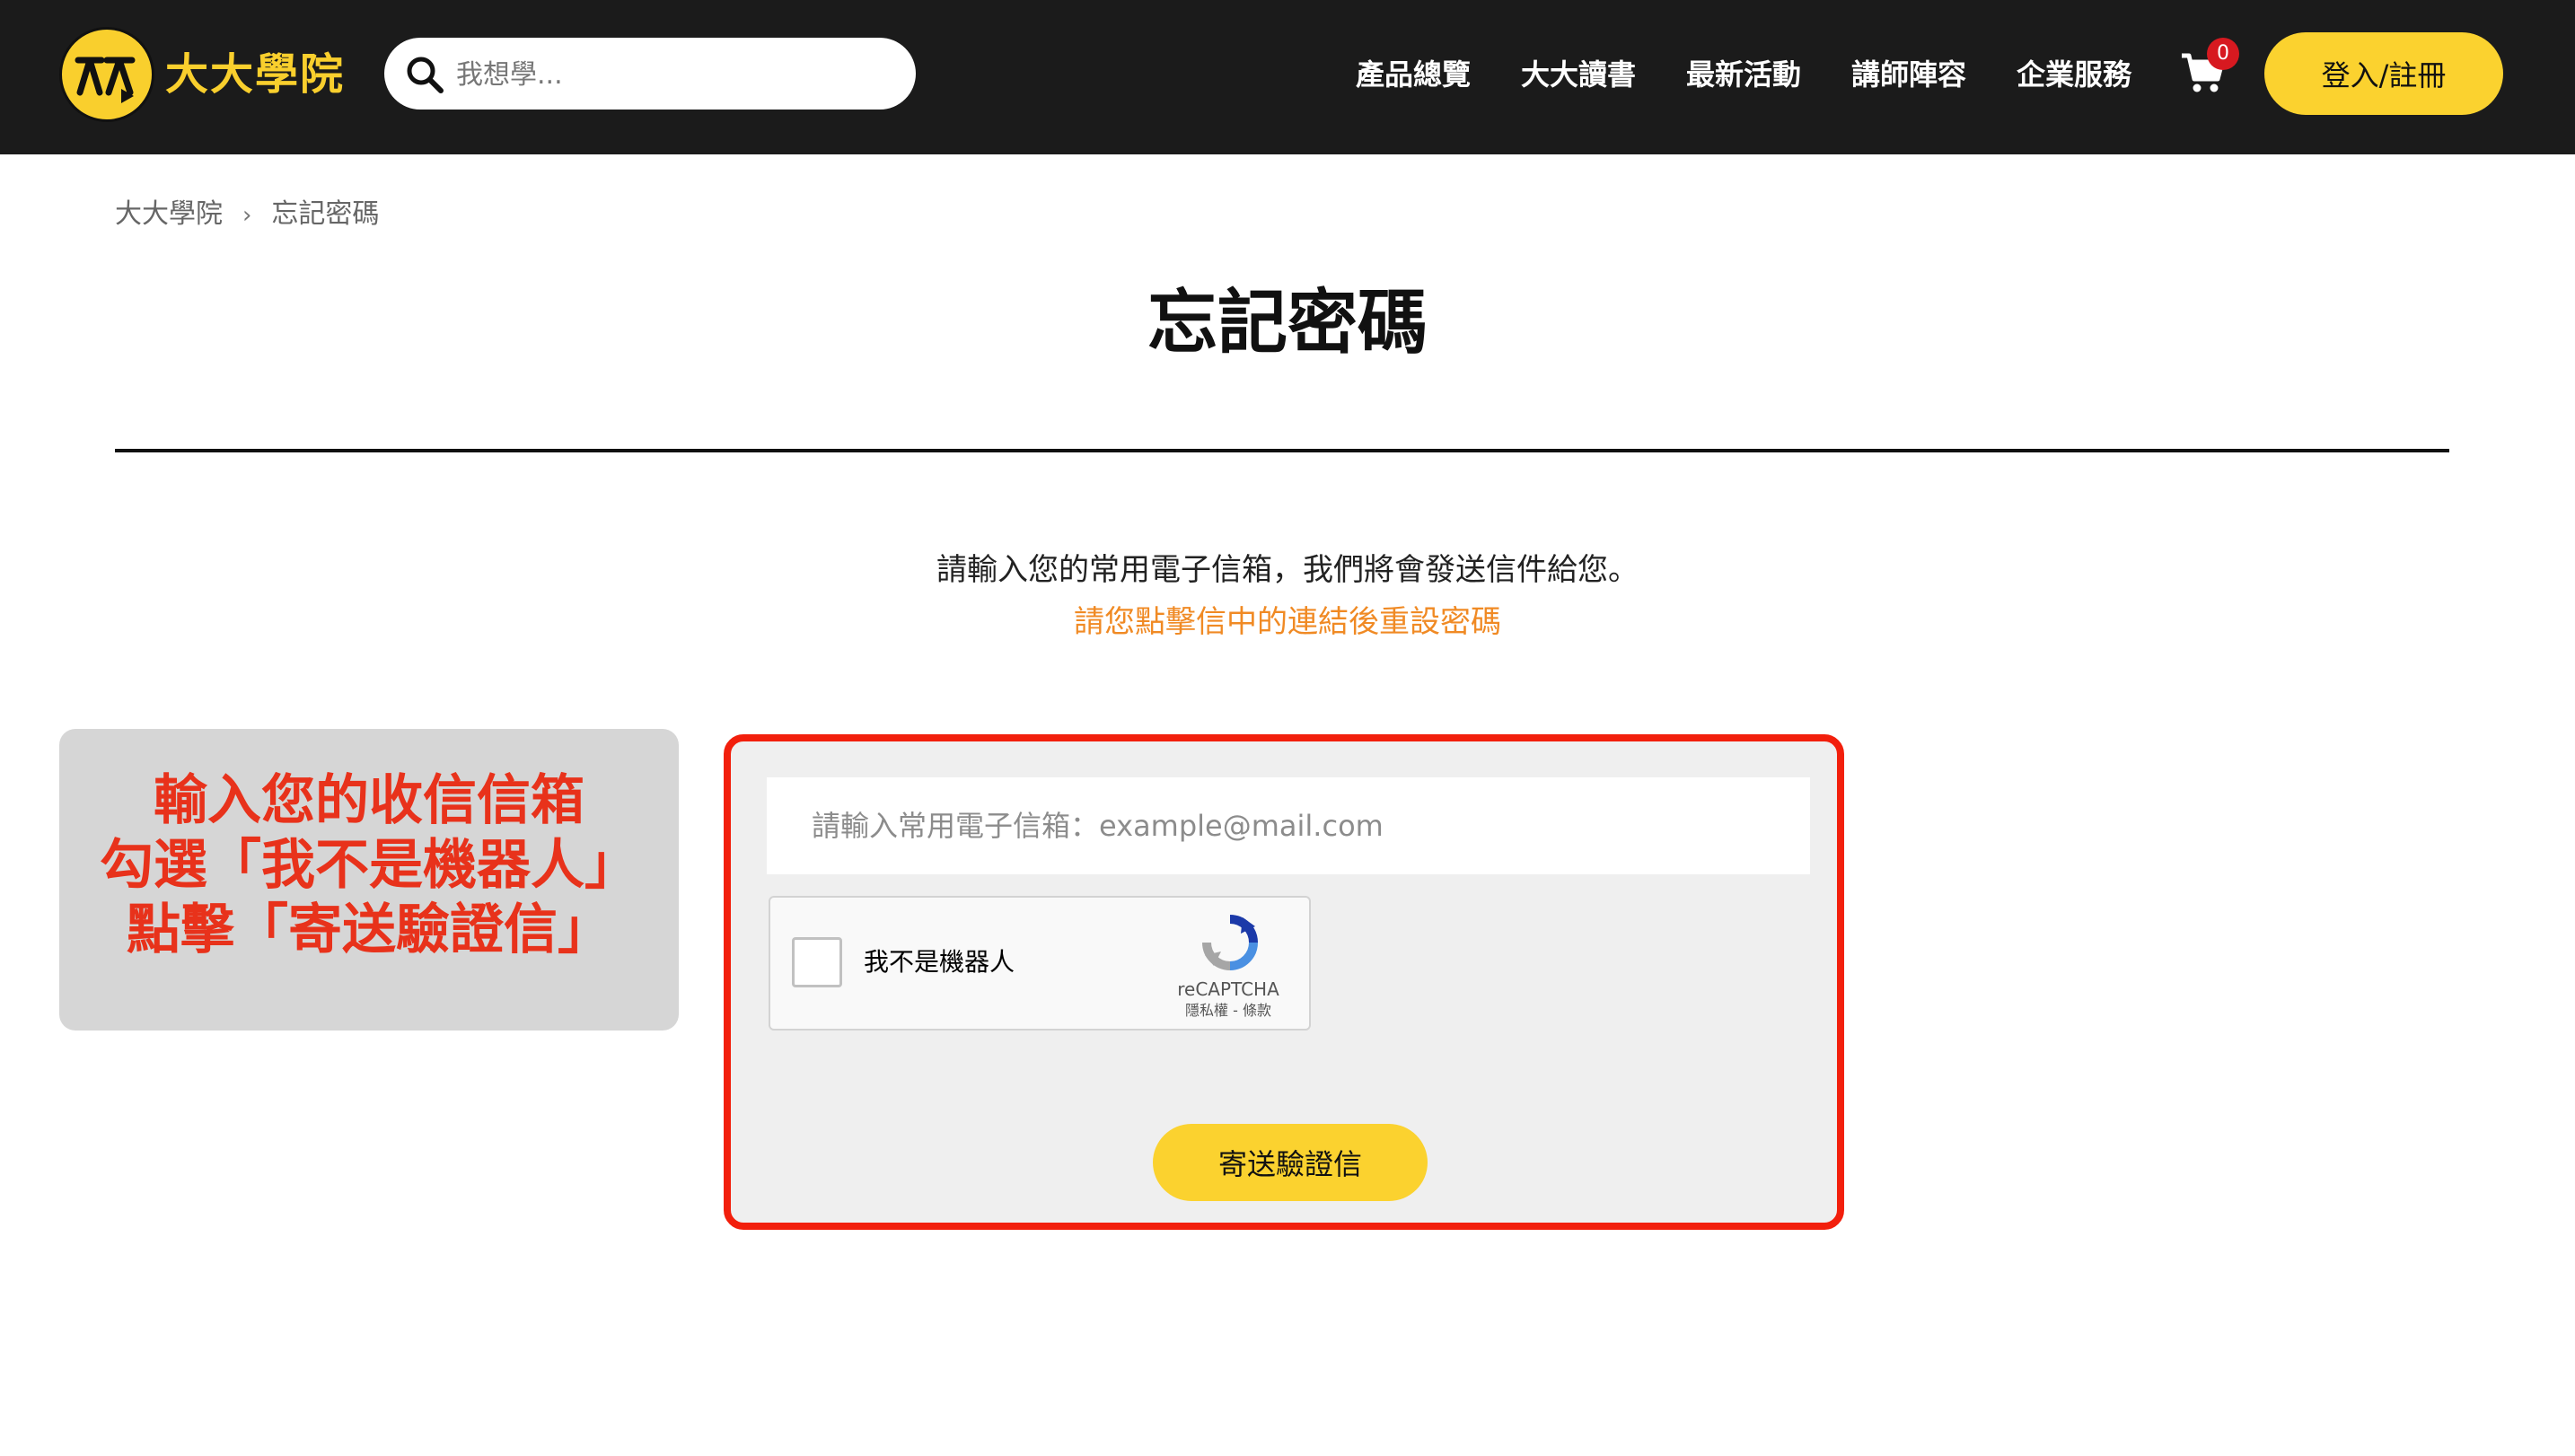 This screenshot has width=2575, height=1456. Describe the element at coordinates (369, 866) in the screenshot. I see `instruction-line-2: 勾選「我不是機器人」` at that location.